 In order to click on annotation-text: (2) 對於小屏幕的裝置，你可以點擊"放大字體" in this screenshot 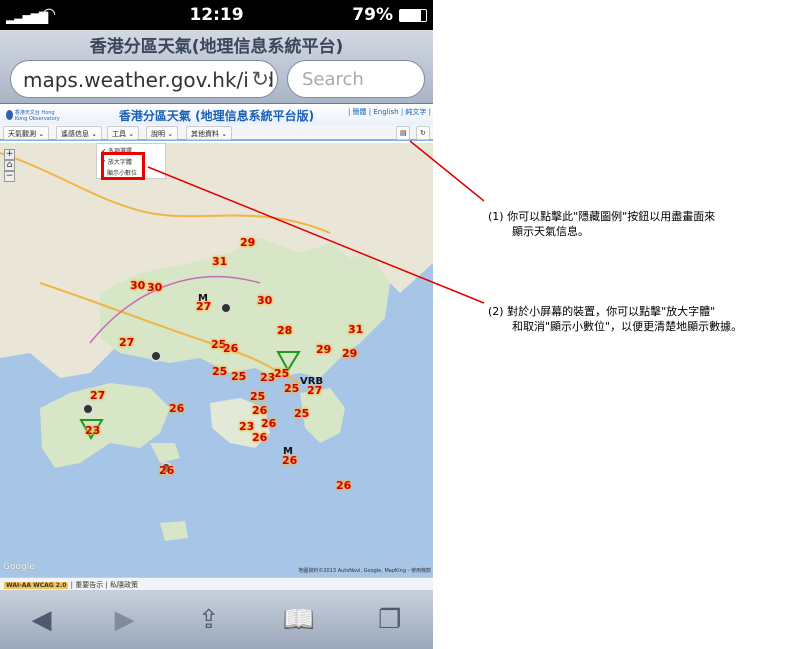, I will do `click(602, 311)`.